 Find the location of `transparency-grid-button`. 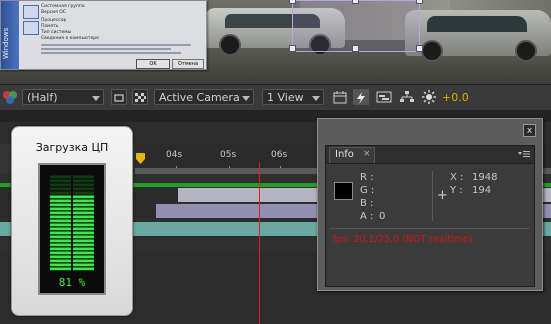

transparency-grid-button is located at coordinates (140, 97).